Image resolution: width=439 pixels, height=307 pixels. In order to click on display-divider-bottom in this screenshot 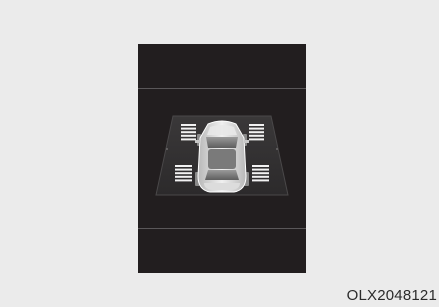, I will do `click(222, 228)`.